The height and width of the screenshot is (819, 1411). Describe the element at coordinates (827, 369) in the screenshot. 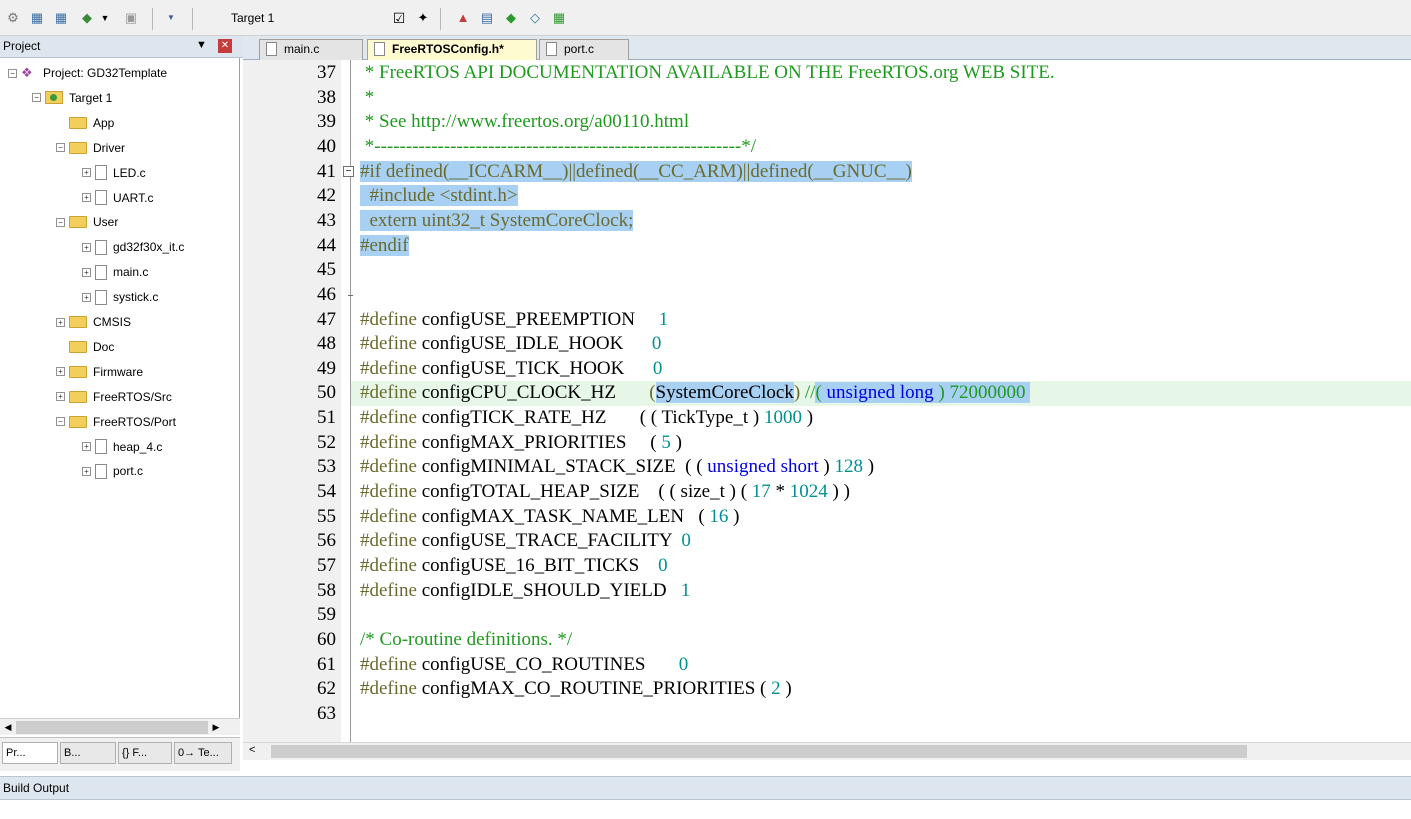

I see `code-line: 49 #define configUSE_TICK_HOOK 0` at that location.